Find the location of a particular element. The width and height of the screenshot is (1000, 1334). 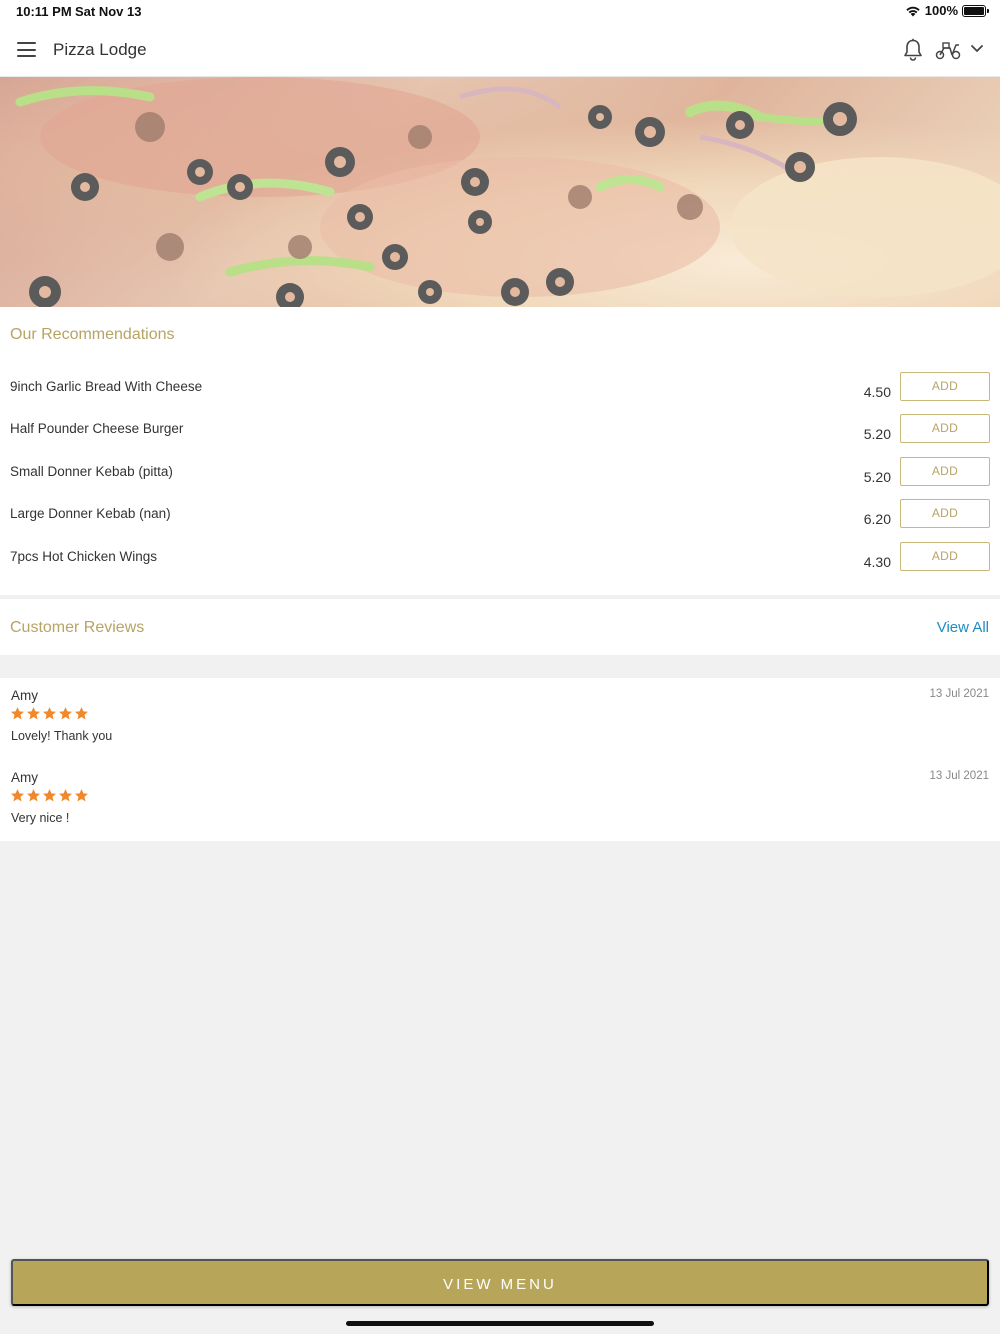

view-all-link: View All is located at coordinates (963, 627).